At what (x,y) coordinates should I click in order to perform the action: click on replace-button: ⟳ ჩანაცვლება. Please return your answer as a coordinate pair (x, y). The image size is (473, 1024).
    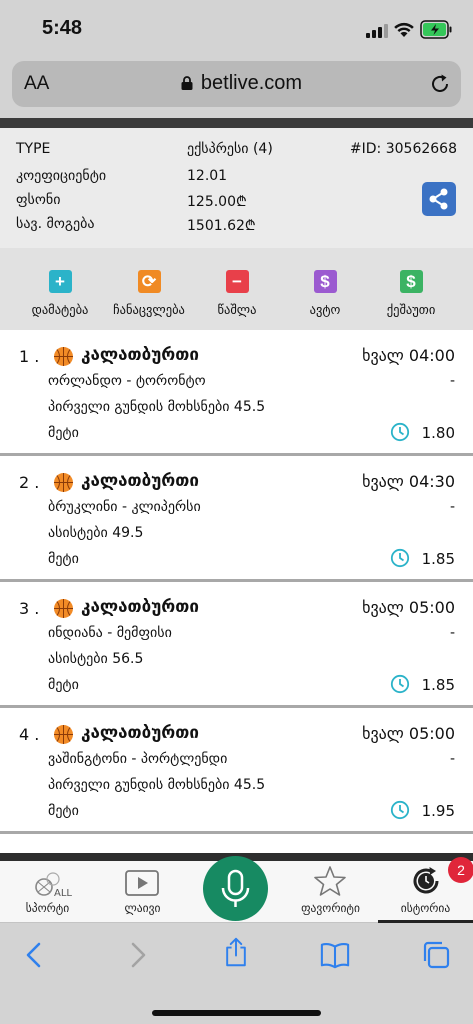
    Looking at the image, I should click on (149, 293).